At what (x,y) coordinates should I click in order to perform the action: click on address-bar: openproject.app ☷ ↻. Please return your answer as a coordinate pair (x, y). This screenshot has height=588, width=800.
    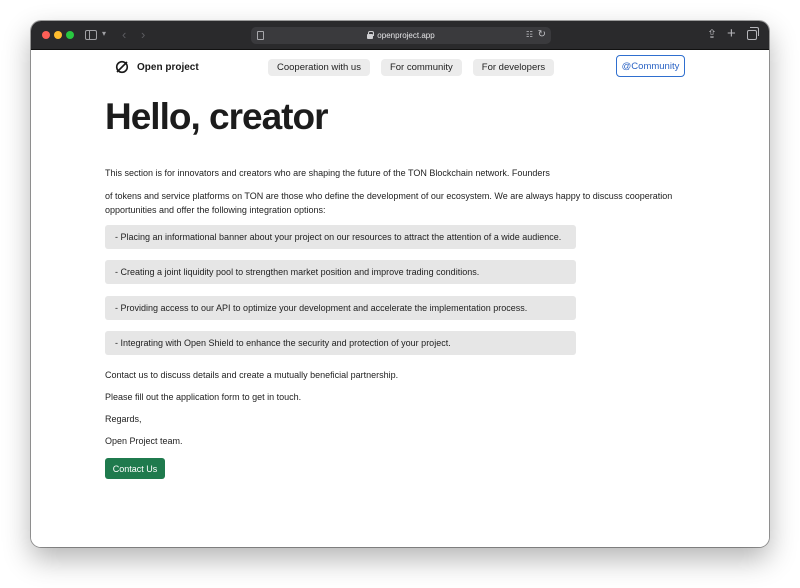
    Looking at the image, I should click on (401, 35).